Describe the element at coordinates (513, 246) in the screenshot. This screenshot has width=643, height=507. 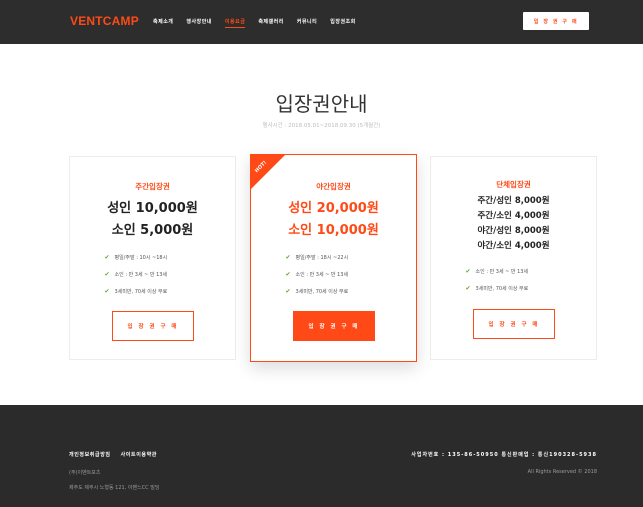
I see `price-row: 야간/소인 4,000원` at that location.